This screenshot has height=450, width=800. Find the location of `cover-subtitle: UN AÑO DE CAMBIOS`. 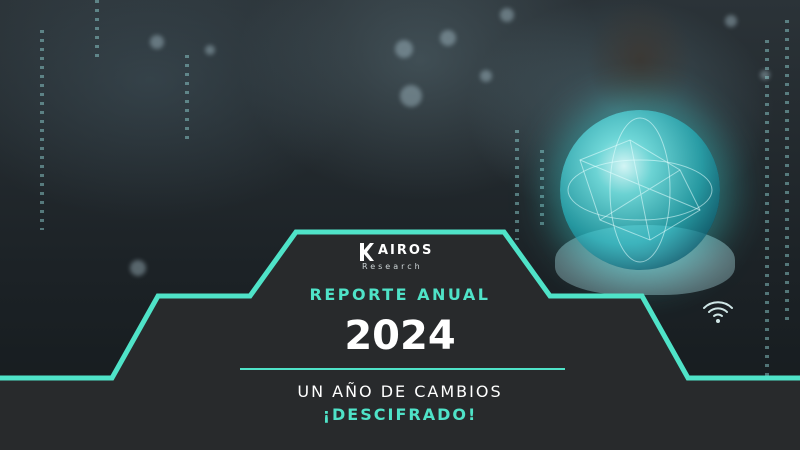

cover-subtitle: UN AÑO DE CAMBIOS is located at coordinates (400, 391).